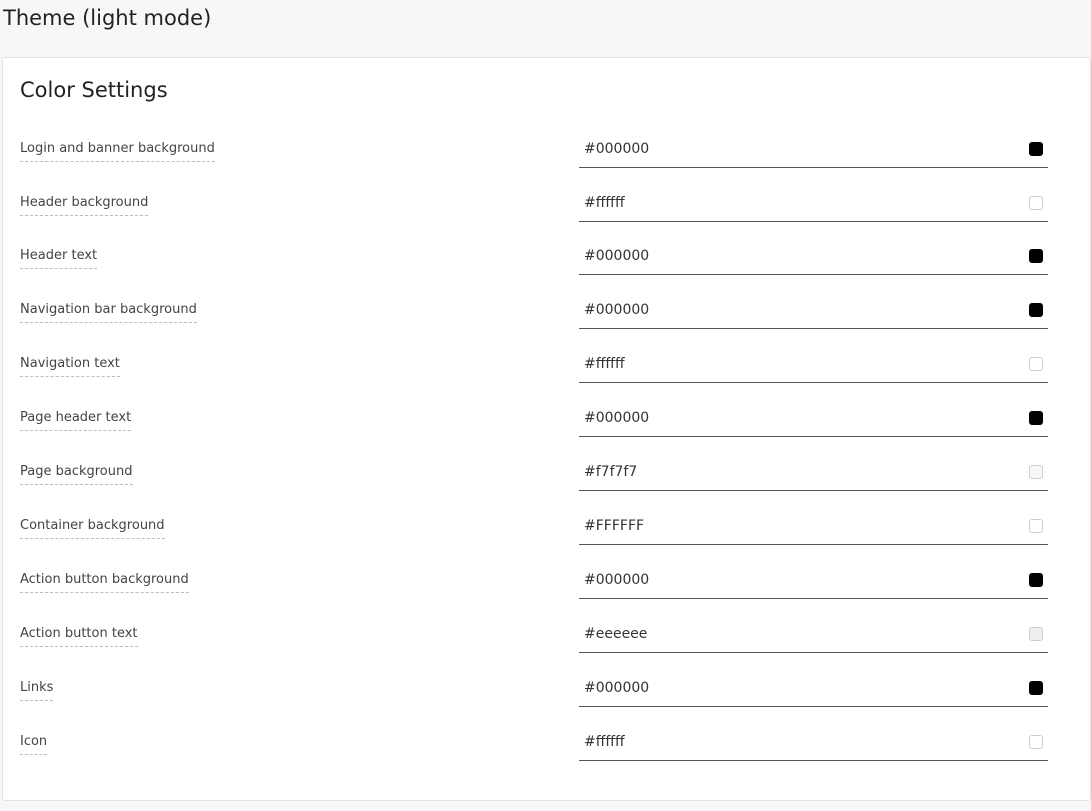 This screenshot has width=1091, height=811. Describe the element at coordinates (546, 645) in the screenshot. I see `setting-row-action-button-text: Action button text` at that location.